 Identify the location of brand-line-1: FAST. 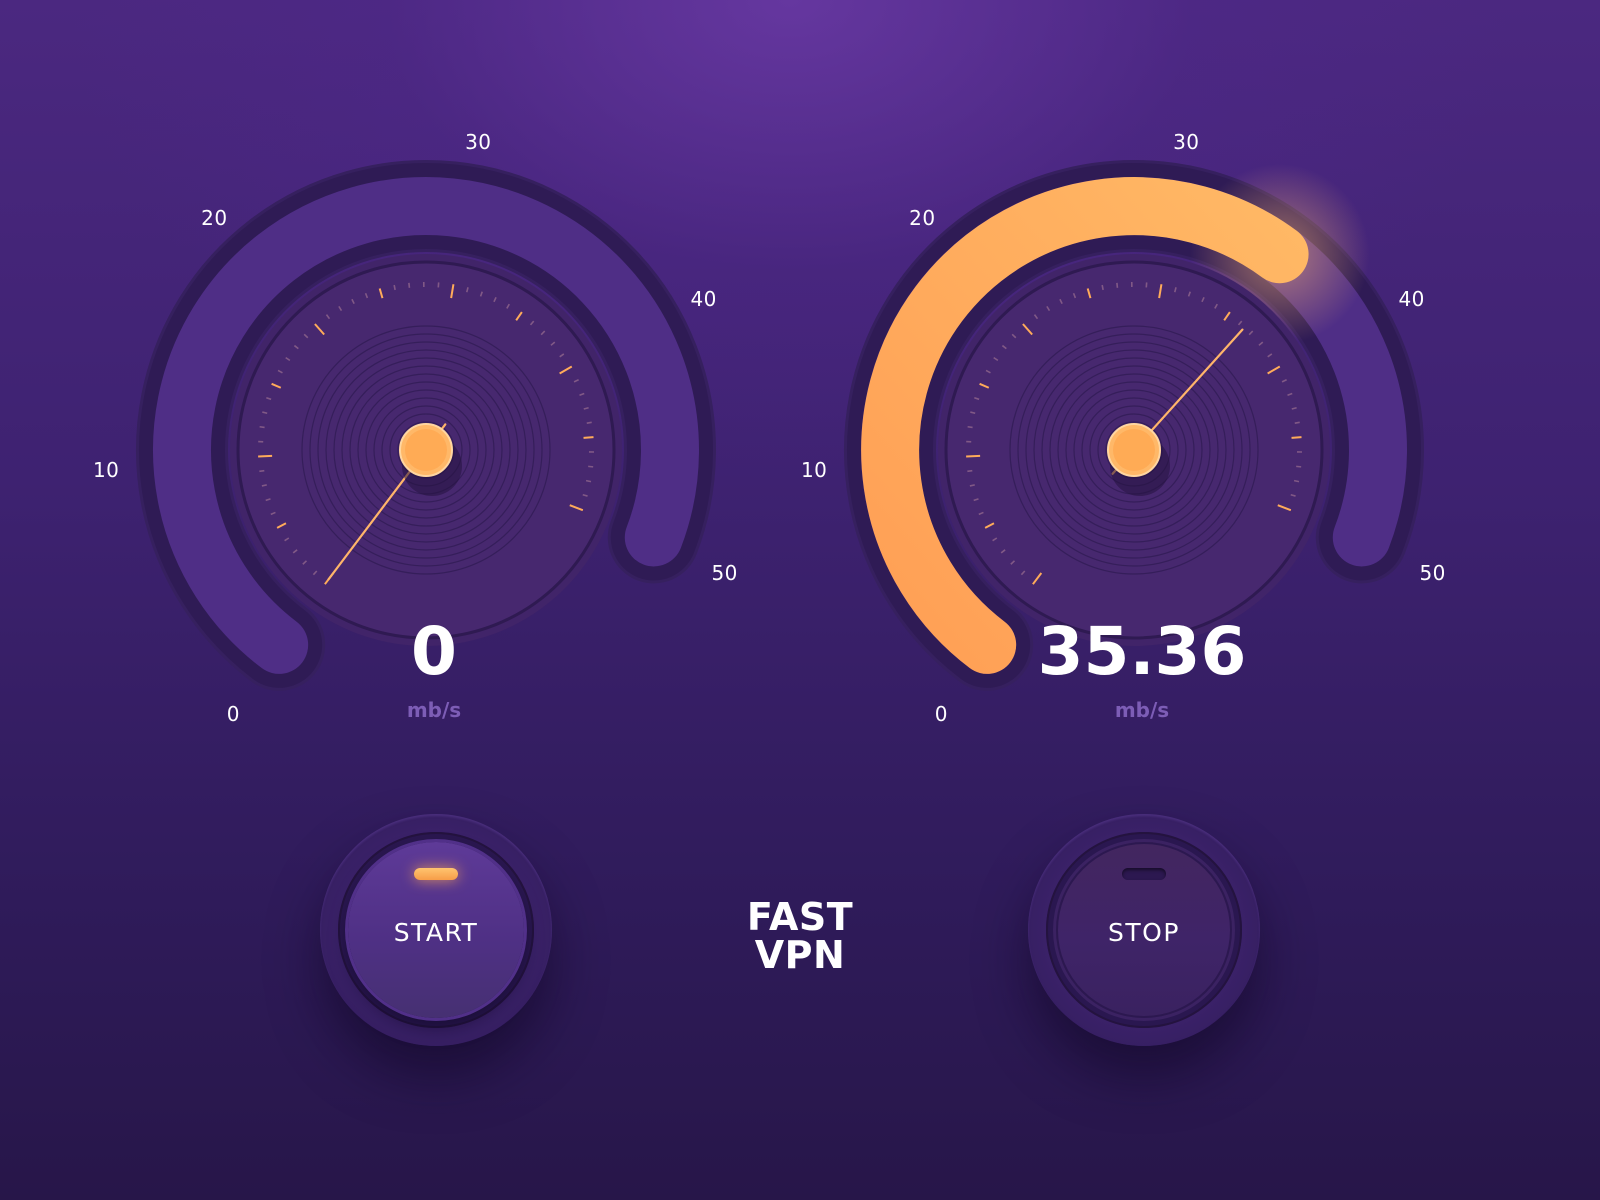
(800, 917).